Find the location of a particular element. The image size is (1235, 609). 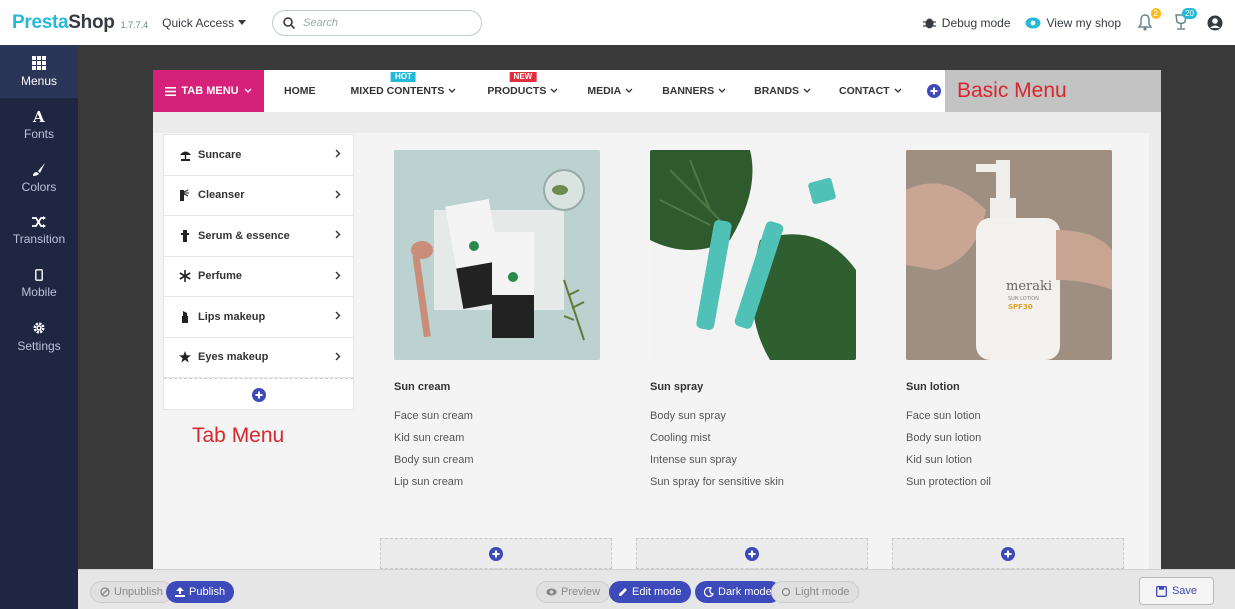

preview-button: Preview is located at coordinates (573, 592).